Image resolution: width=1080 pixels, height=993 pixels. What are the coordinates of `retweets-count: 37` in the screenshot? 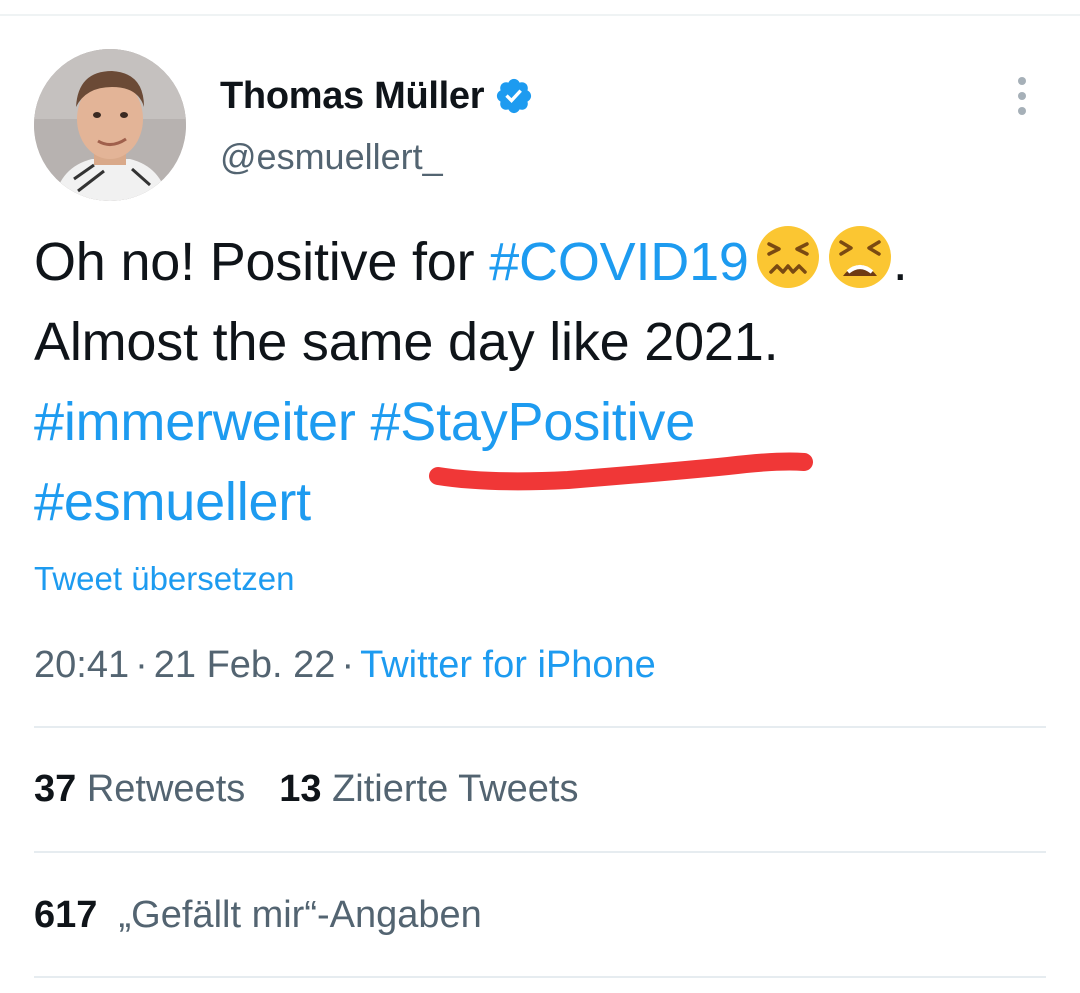 It's located at (55, 789).